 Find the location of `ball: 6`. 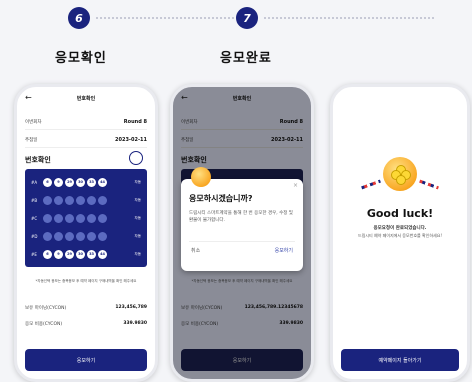

ball: 6 is located at coordinates (47, 182).